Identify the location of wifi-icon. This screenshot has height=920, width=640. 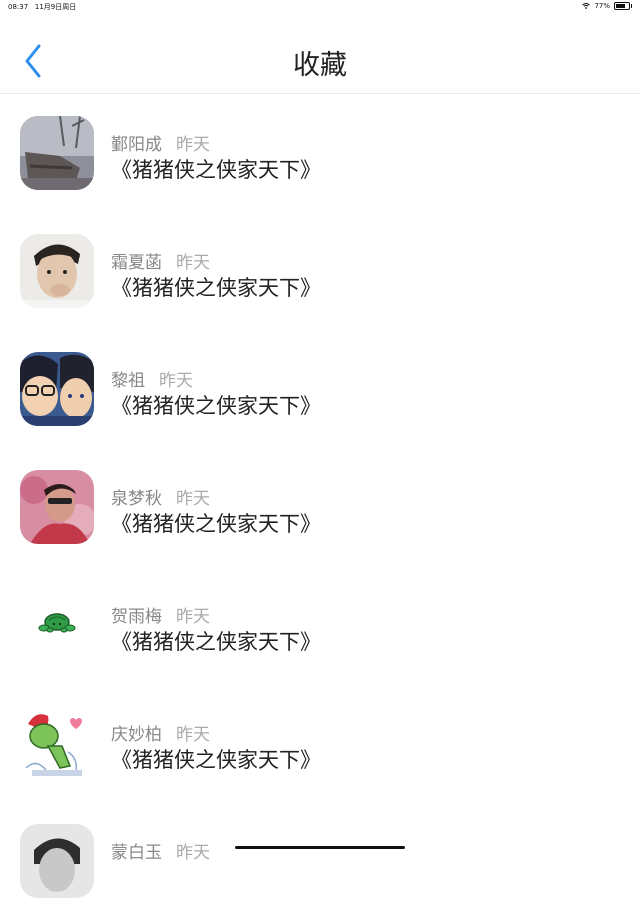
(586, 6).